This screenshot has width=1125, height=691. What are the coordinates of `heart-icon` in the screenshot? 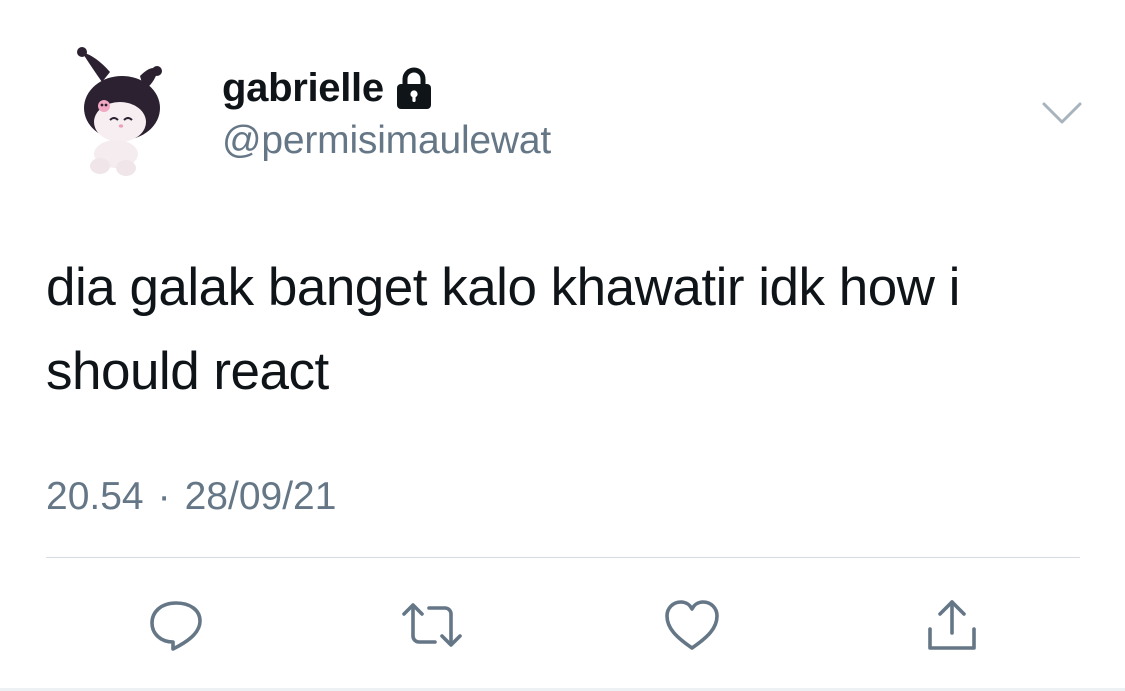 It's located at (692, 625).